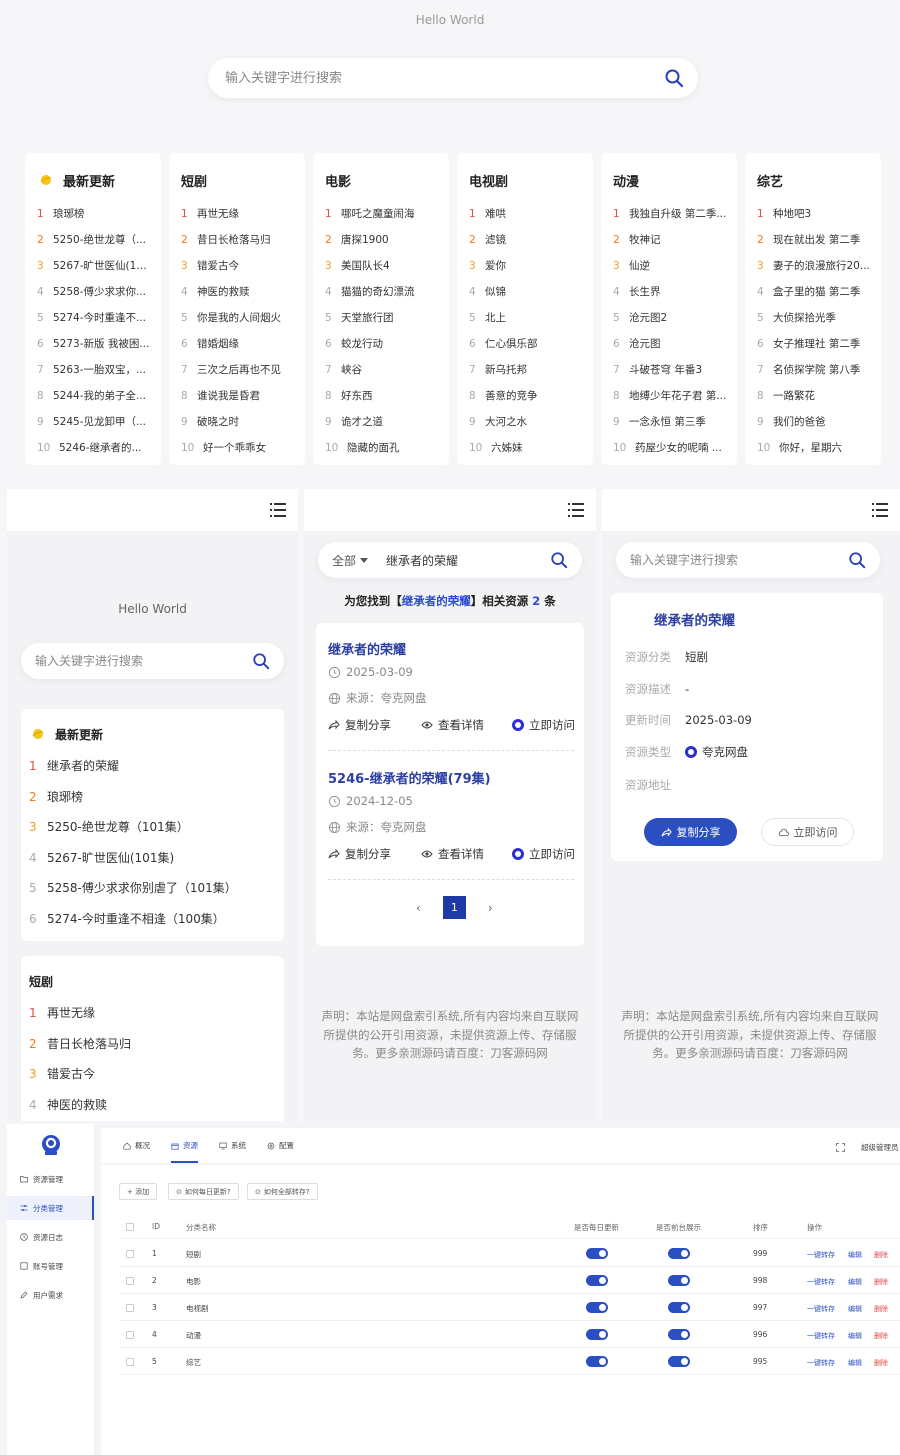 The image size is (900, 1455). Describe the element at coordinates (238, 292) in the screenshot. I see `list-item: 4 神医的救赎` at that location.